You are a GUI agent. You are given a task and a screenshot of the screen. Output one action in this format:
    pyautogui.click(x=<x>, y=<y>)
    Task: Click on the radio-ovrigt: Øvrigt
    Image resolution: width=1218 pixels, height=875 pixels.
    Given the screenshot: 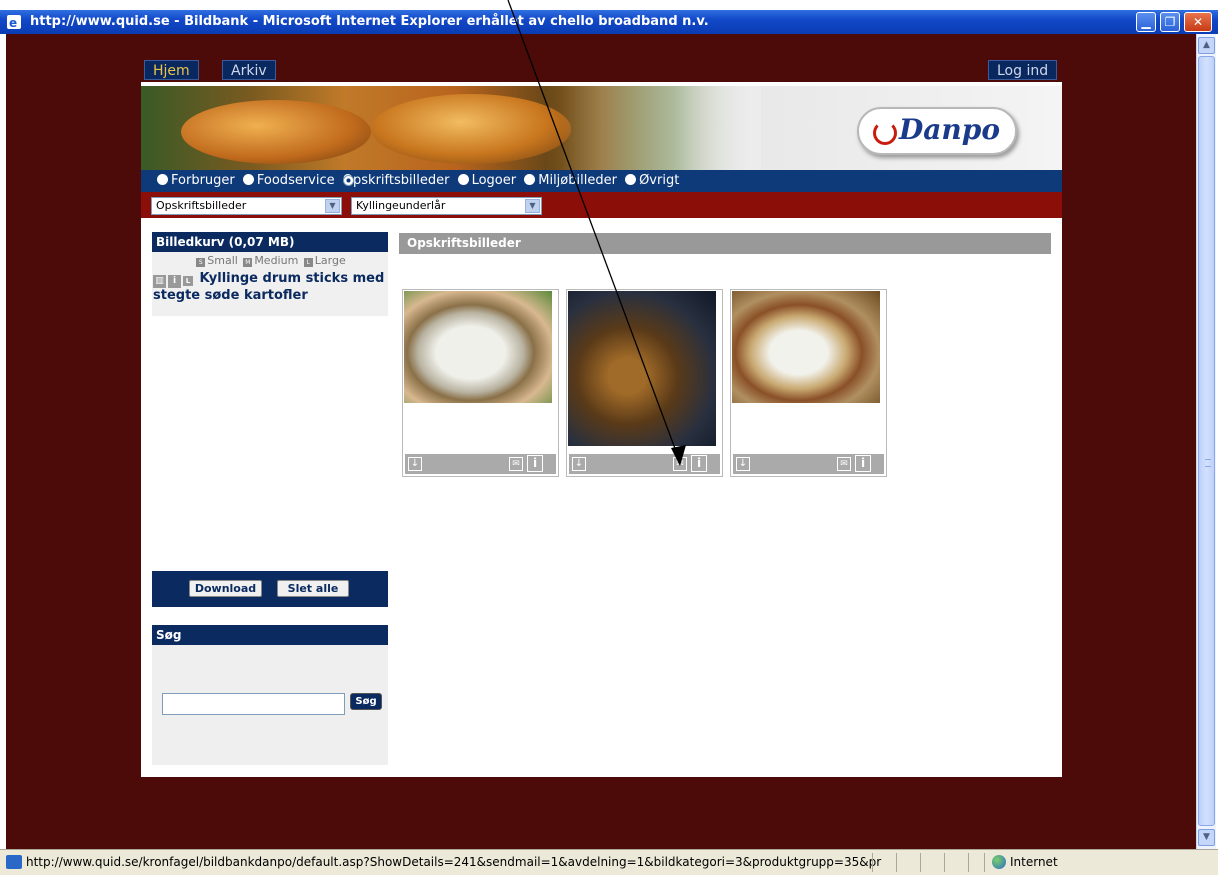 What is the action you would take?
    pyautogui.click(x=652, y=180)
    